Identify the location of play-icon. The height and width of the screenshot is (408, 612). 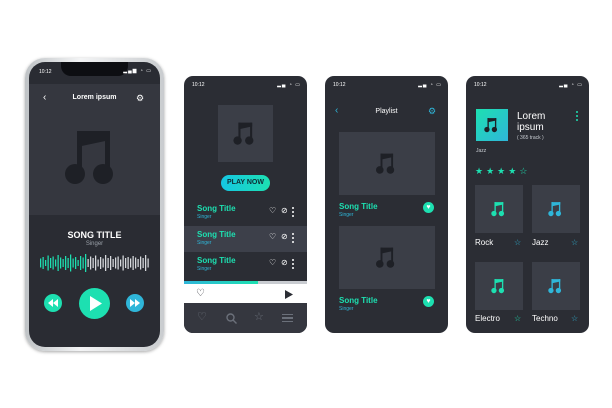
(289, 294).